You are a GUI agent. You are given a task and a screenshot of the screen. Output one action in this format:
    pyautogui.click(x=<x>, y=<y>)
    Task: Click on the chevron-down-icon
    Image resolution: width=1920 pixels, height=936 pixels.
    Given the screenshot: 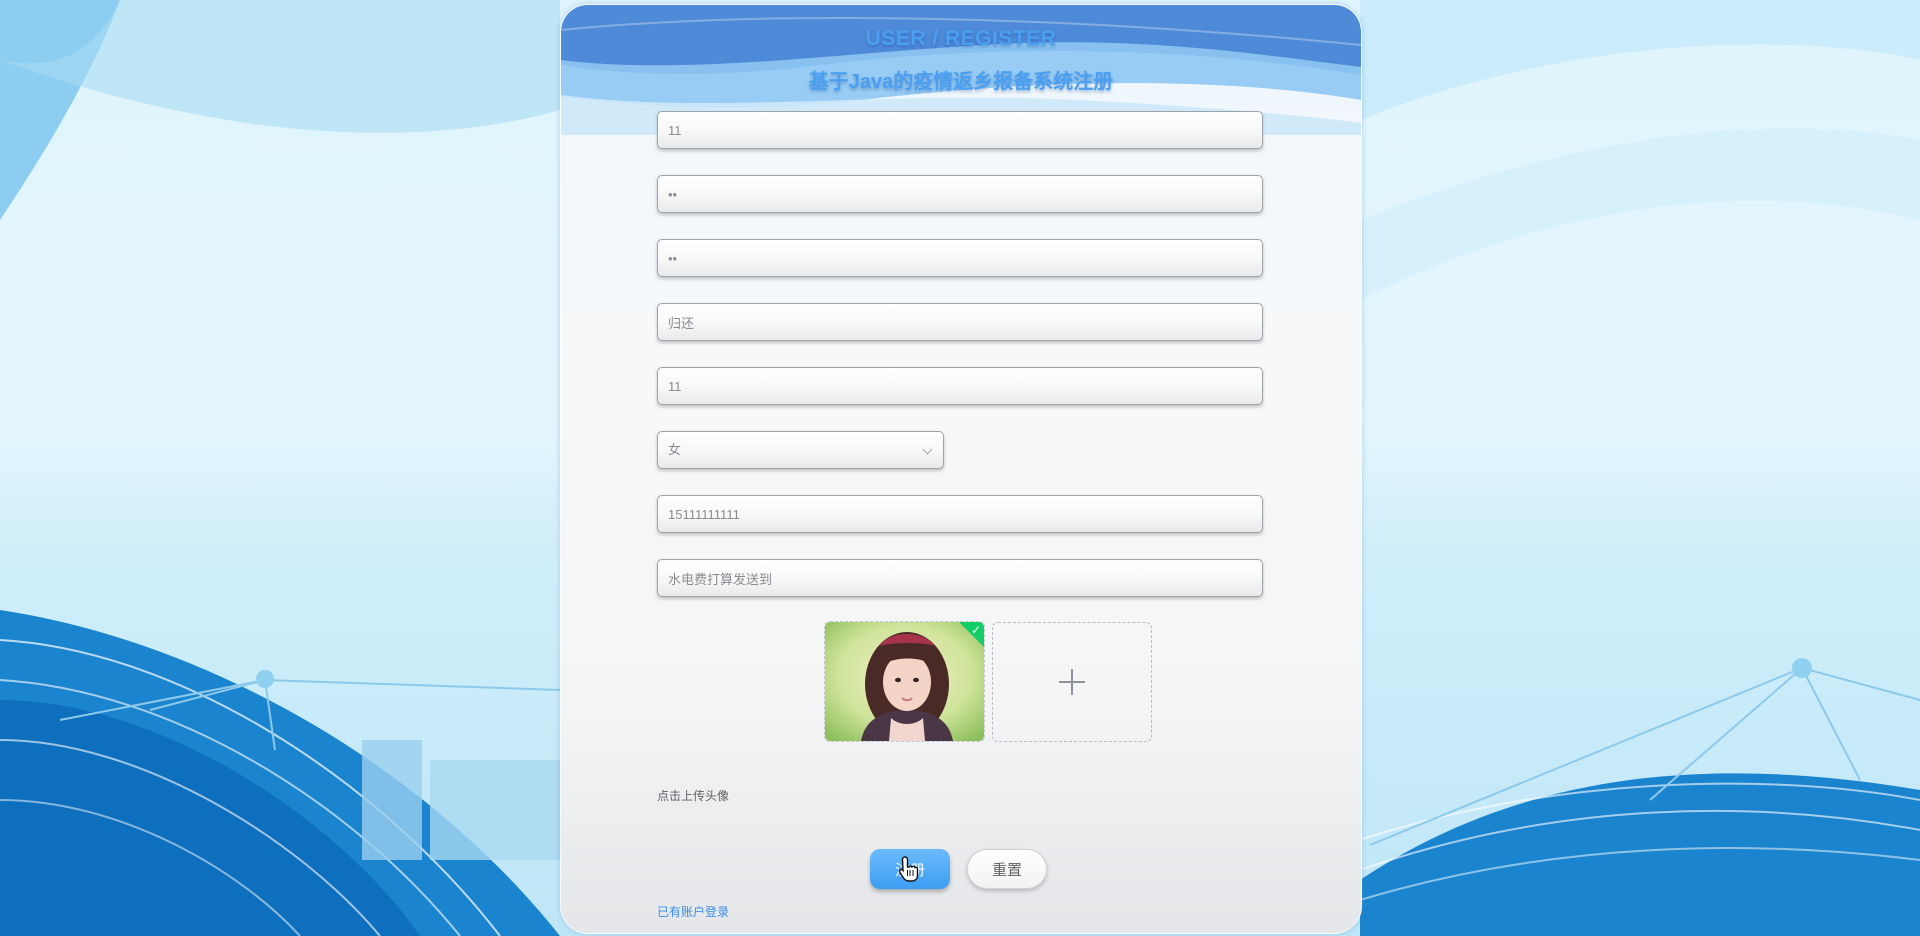 What is the action you would take?
    pyautogui.click(x=927, y=449)
    